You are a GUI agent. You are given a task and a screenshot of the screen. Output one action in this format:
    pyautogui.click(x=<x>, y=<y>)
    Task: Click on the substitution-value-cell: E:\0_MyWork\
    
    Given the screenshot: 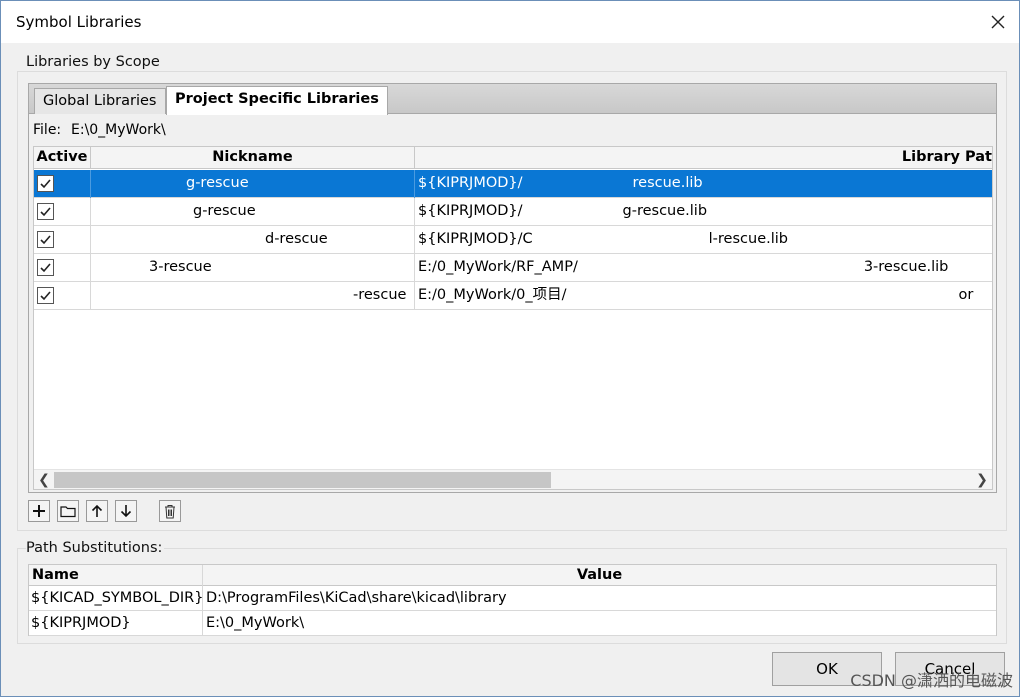 What is the action you would take?
    pyautogui.click(x=599, y=623)
    